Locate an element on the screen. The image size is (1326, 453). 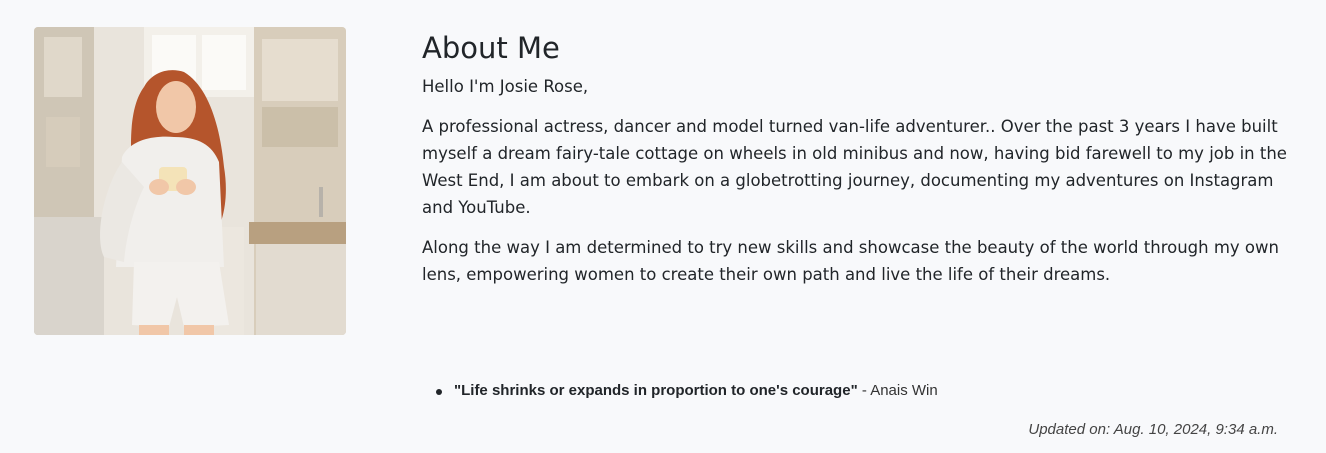
about-heading: About Me is located at coordinates (491, 48).